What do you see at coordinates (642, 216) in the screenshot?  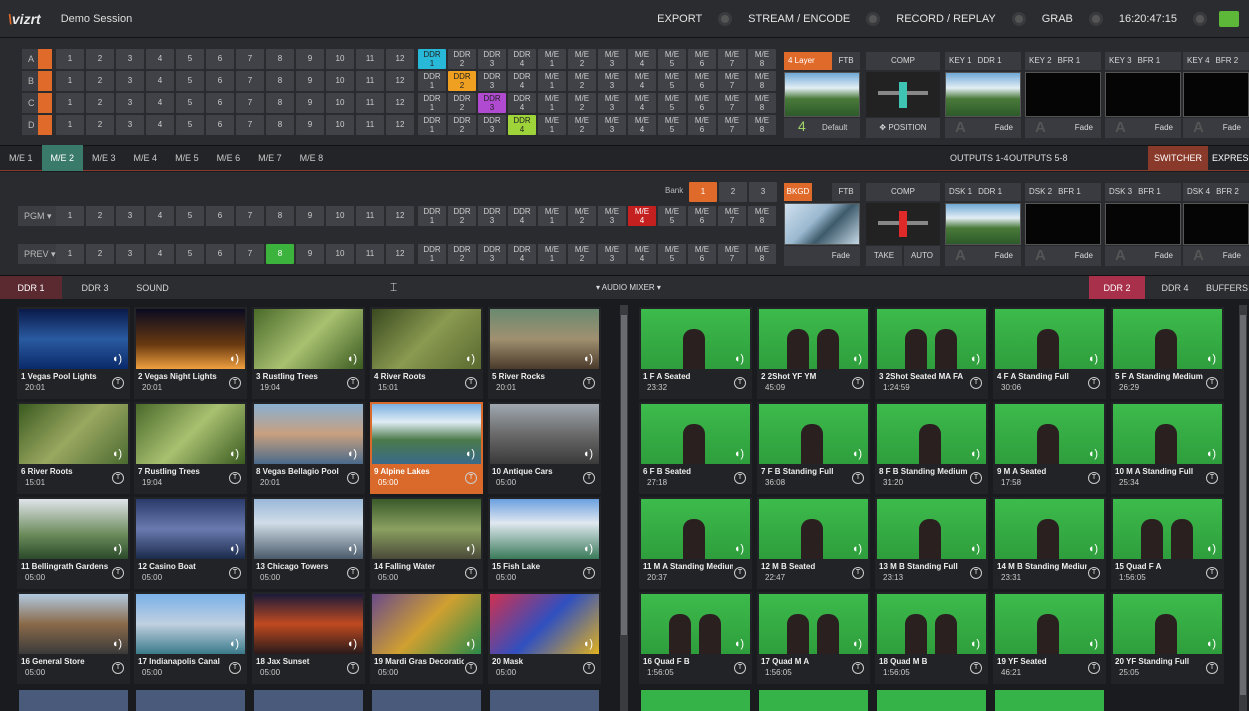 I see `pgm-me-button: M/E 4` at bounding box center [642, 216].